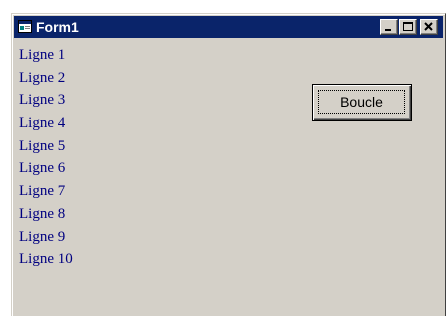 Image resolution: width=446 pixels, height=316 pixels. Describe the element at coordinates (57, 27) in the screenshot. I see `window-title: Form1` at that location.